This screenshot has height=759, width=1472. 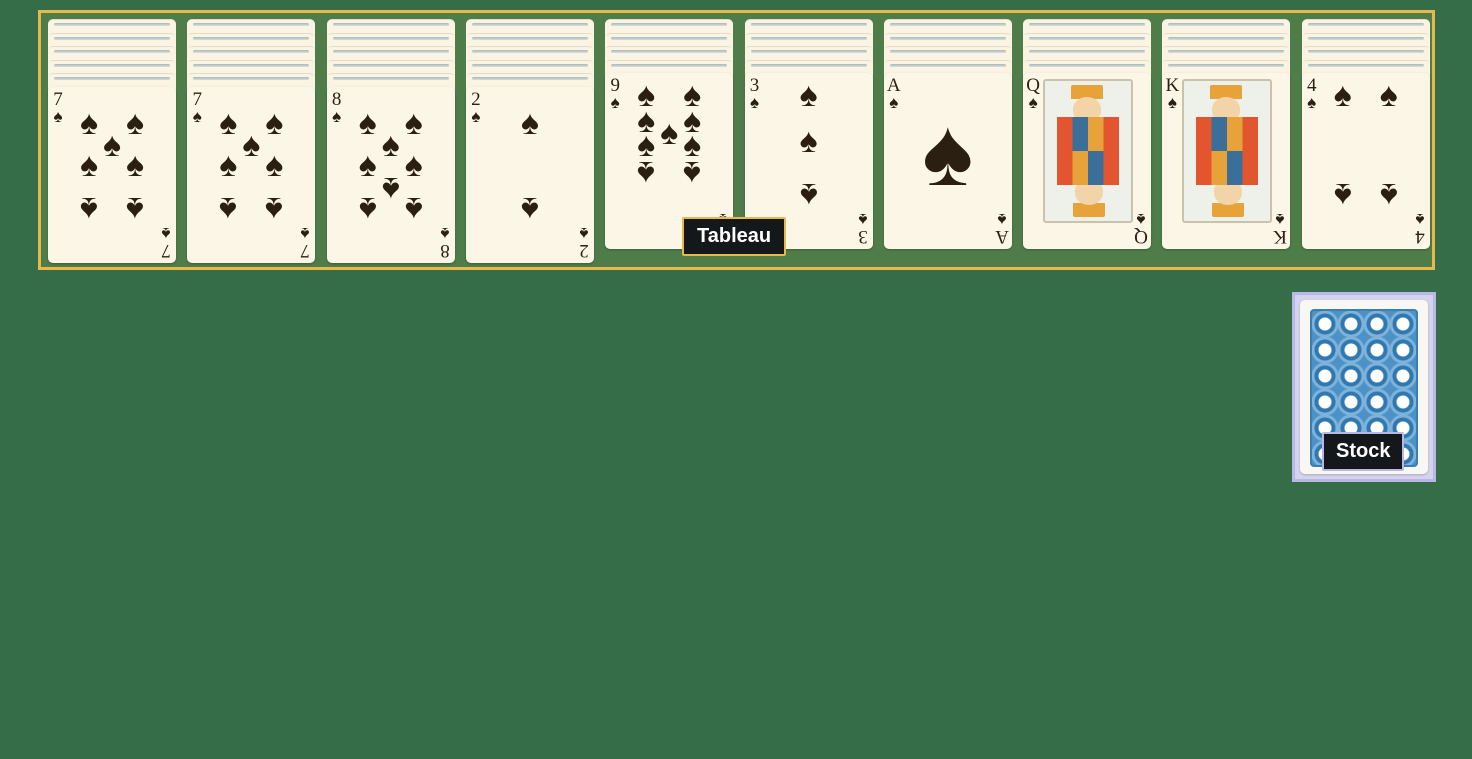 What do you see at coordinates (1419, 236) in the screenshot?
I see `card-rank: 4` at bounding box center [1419, 236].